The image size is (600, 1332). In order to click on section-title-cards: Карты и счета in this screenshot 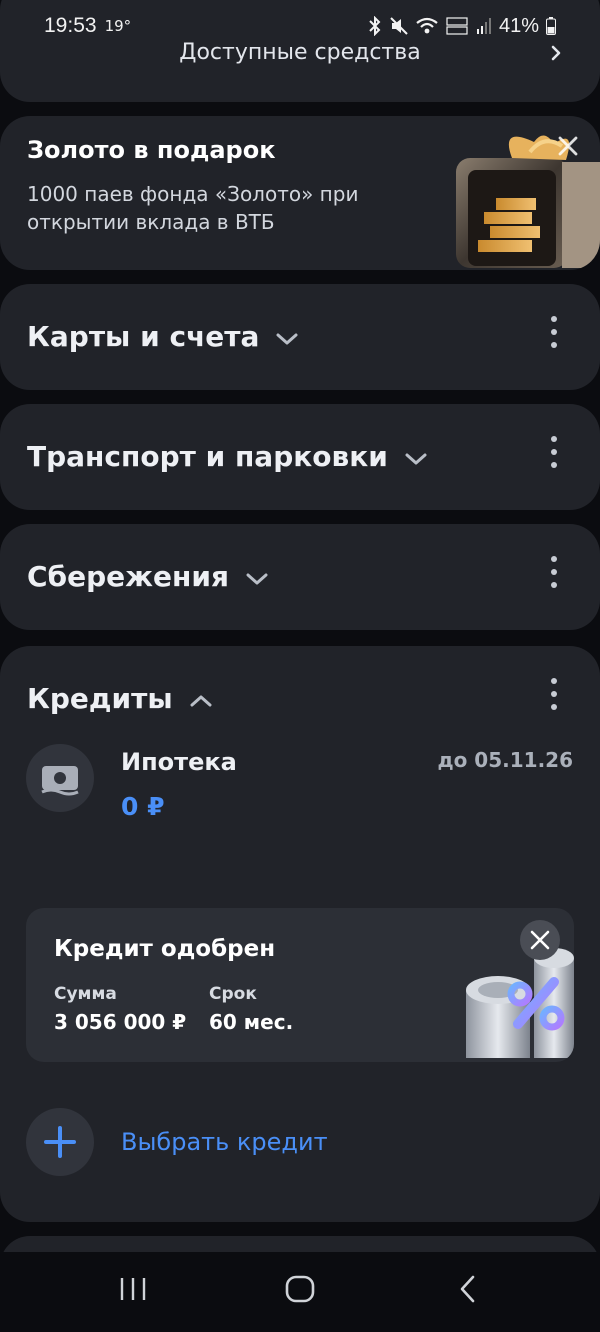, I will do `click(143, 336)`.